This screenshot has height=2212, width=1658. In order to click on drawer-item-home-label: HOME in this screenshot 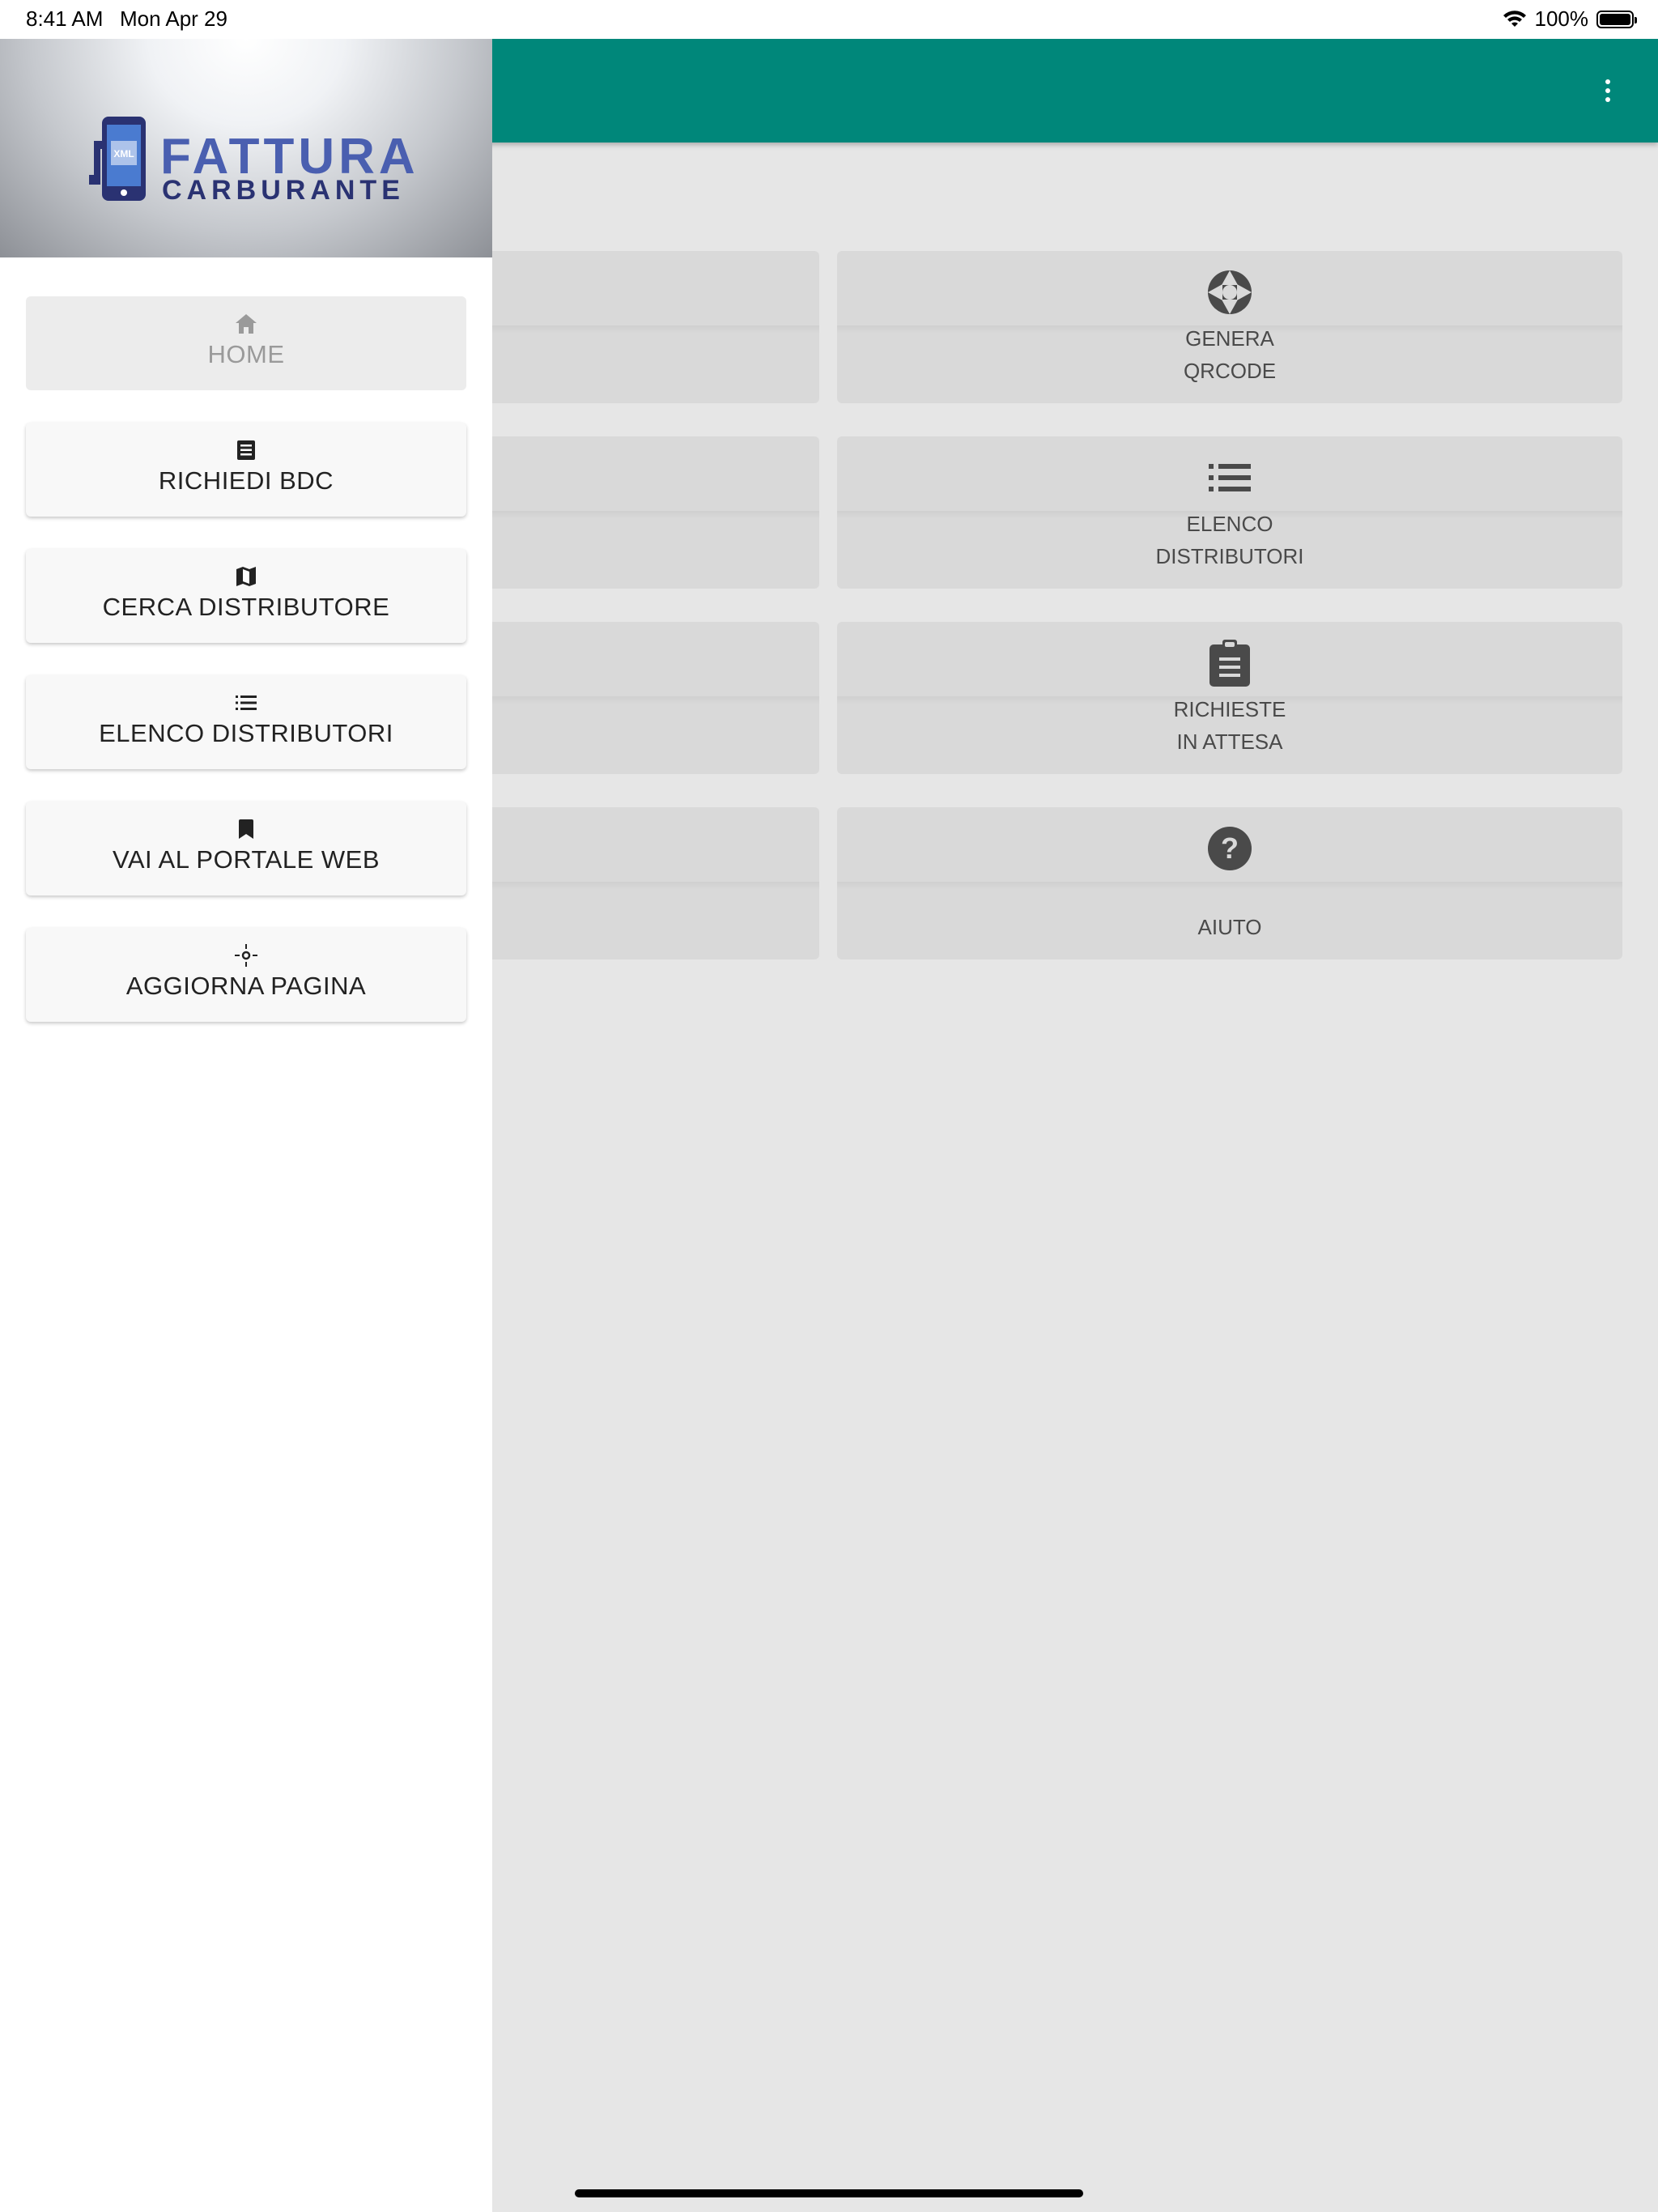, I will do `click(246, 354)`.